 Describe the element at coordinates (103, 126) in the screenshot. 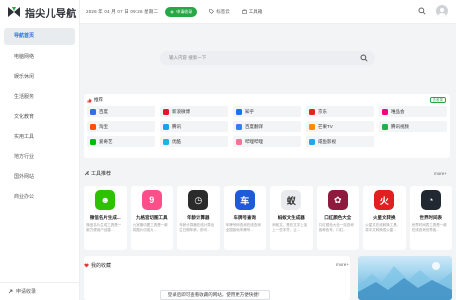

I see `site-name: 淘宝` at that location.